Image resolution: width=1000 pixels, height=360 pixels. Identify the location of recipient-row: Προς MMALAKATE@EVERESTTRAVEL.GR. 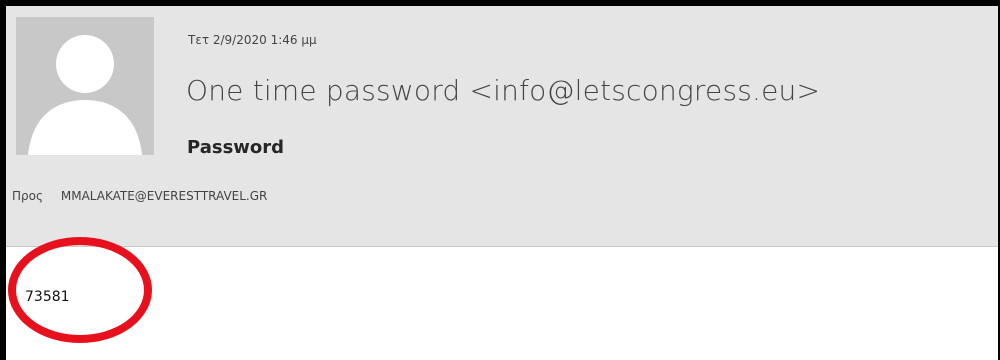
(139, 196).